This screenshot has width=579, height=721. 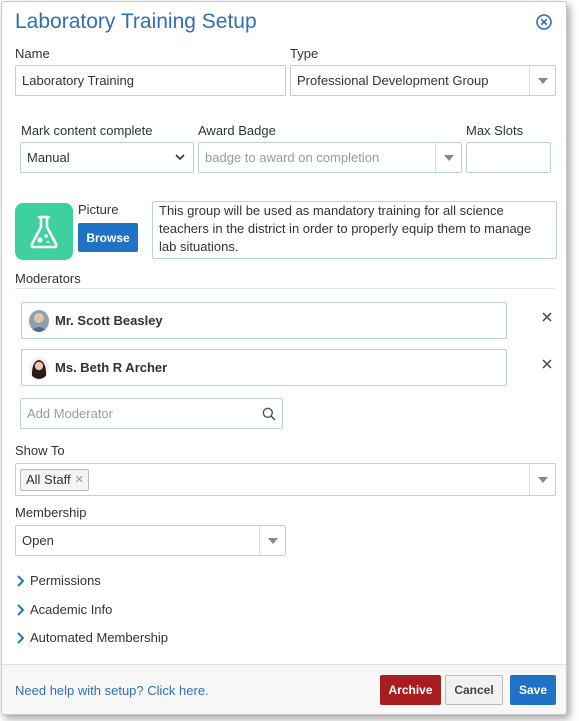 What do you see at coordinates (136, 21) in the screenshot?
I see `dialog-title: Laboratory Training Setup` at bounding box center [136, 21].